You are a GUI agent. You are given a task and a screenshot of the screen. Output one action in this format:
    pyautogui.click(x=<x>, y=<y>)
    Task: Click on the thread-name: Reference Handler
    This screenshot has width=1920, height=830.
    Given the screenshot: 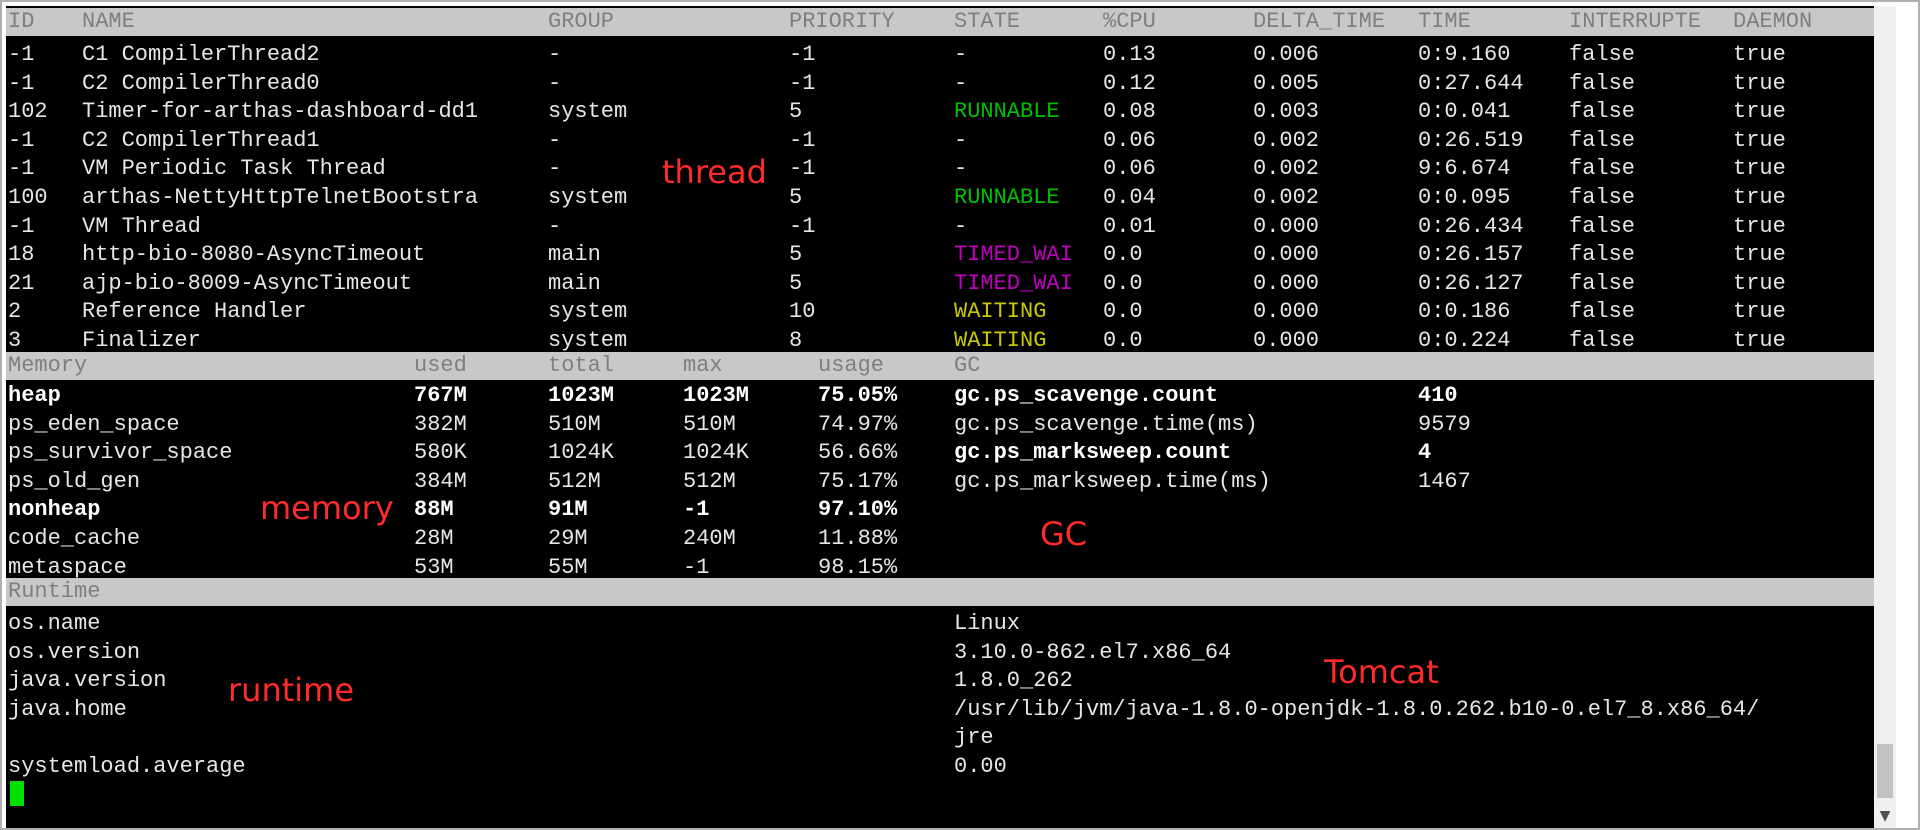 What is the action you would take?
    pyautogui.click(x=194, y=312)
    